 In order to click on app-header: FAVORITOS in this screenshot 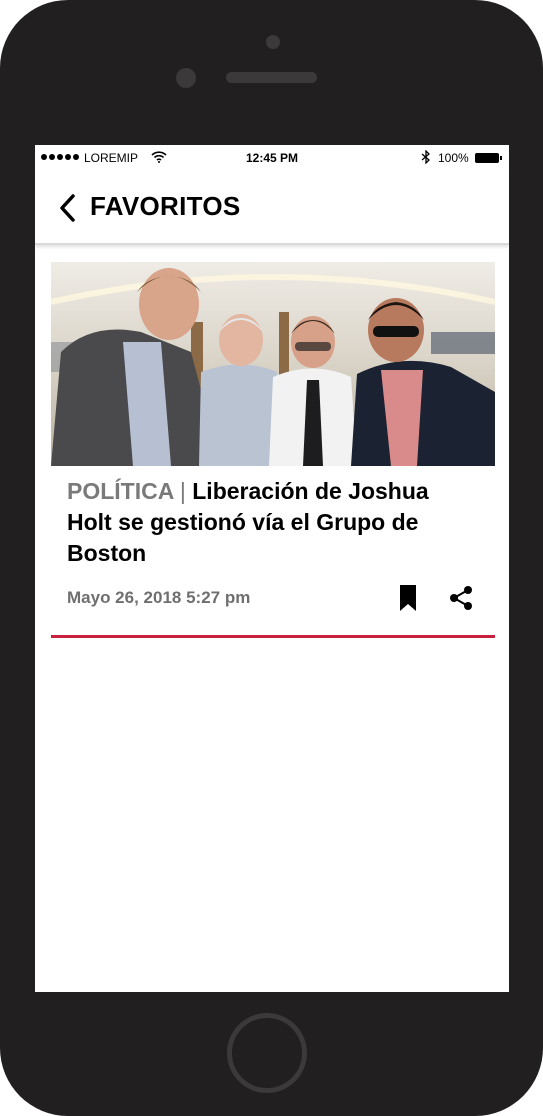, I will do `click(272, 208)`.